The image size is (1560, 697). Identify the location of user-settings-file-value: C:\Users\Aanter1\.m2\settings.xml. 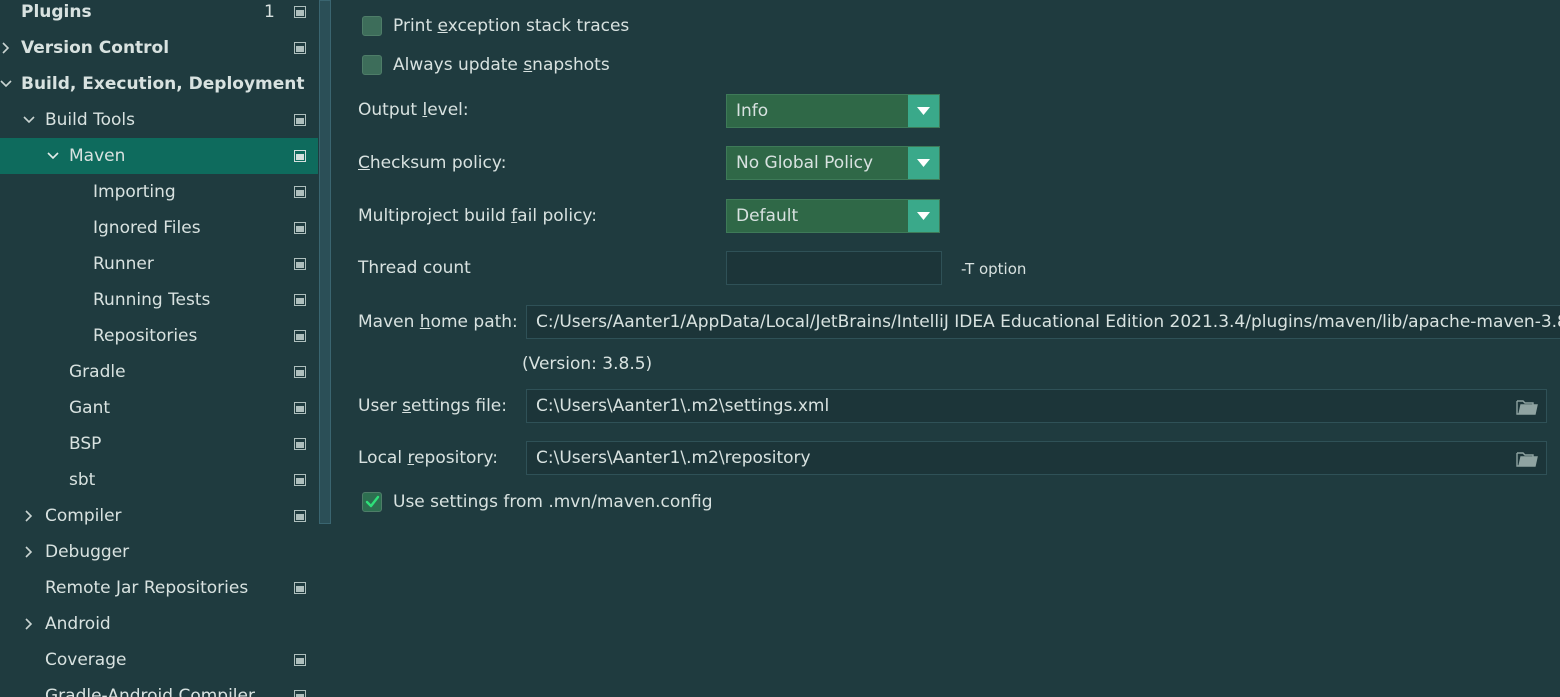
(683, 406).